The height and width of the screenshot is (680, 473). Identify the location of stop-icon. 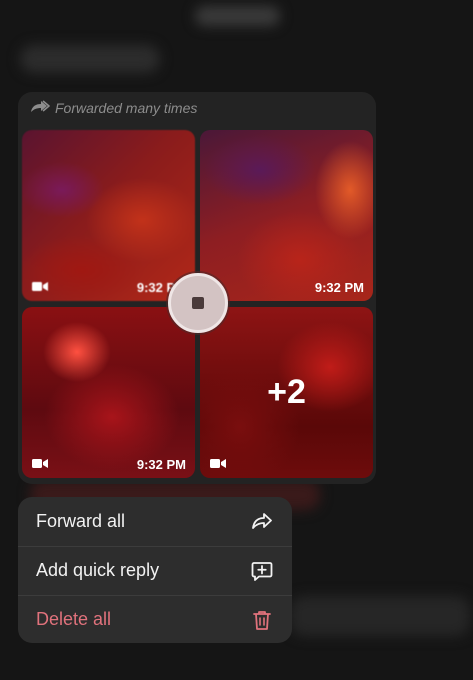
(198, 303).